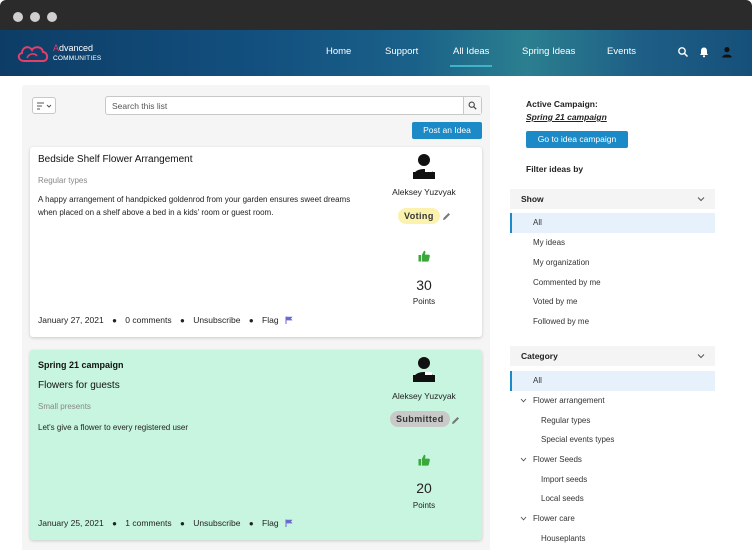 The height and width of the screenshot is (550, 752). Describe the element at coordinates (419, 216) in the screenshot. I see `status-badge: Voting` at that location.